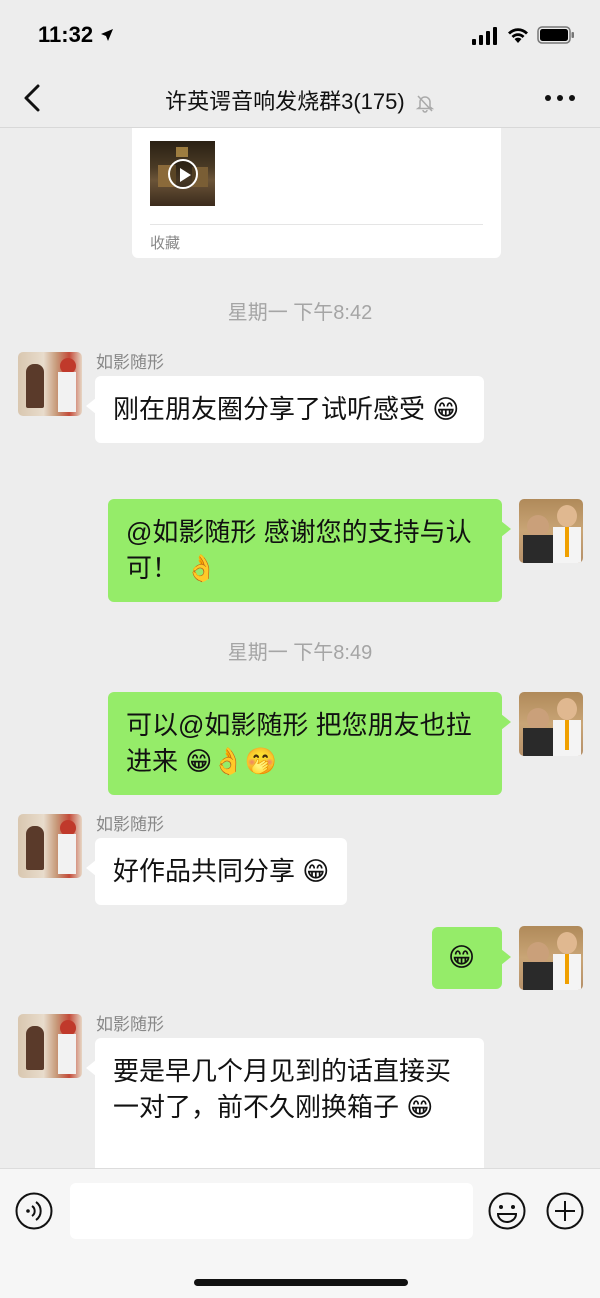 The image size is (600, 1298). I want to click on message-bubble: 要是早几个月见到的话直接买一对了，前不久刚换箱子 😁, so click(285, 1103).